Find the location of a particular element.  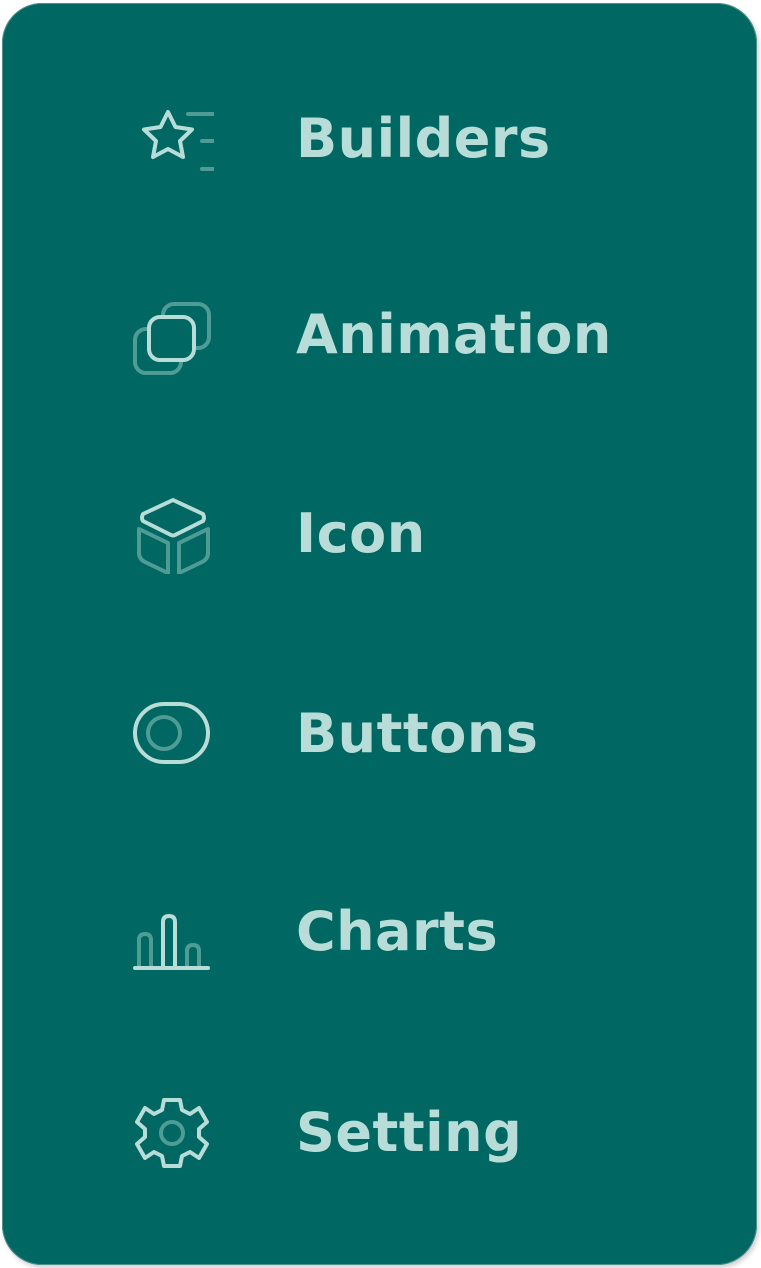

menu-item-buttons: Buttons is located at coordinates (379, 734).